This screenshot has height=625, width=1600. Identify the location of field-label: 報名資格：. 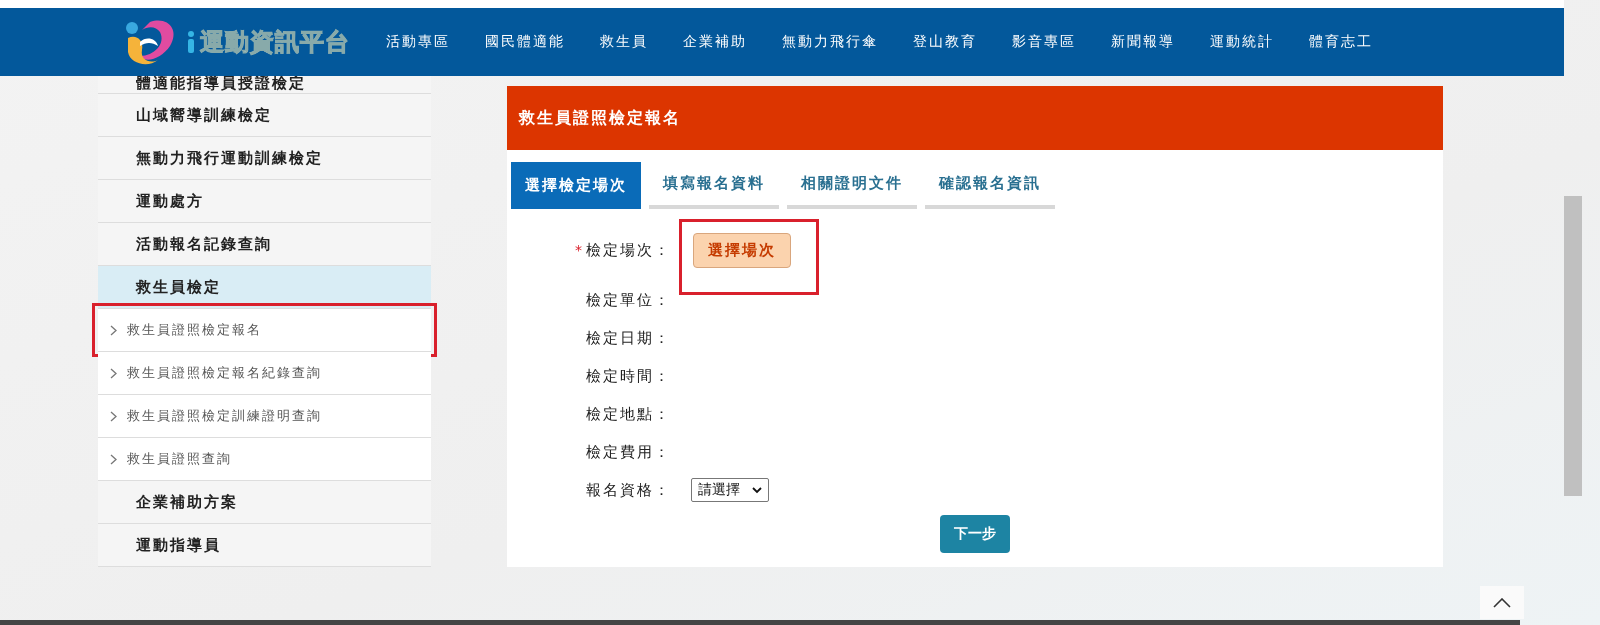
(628, 490).